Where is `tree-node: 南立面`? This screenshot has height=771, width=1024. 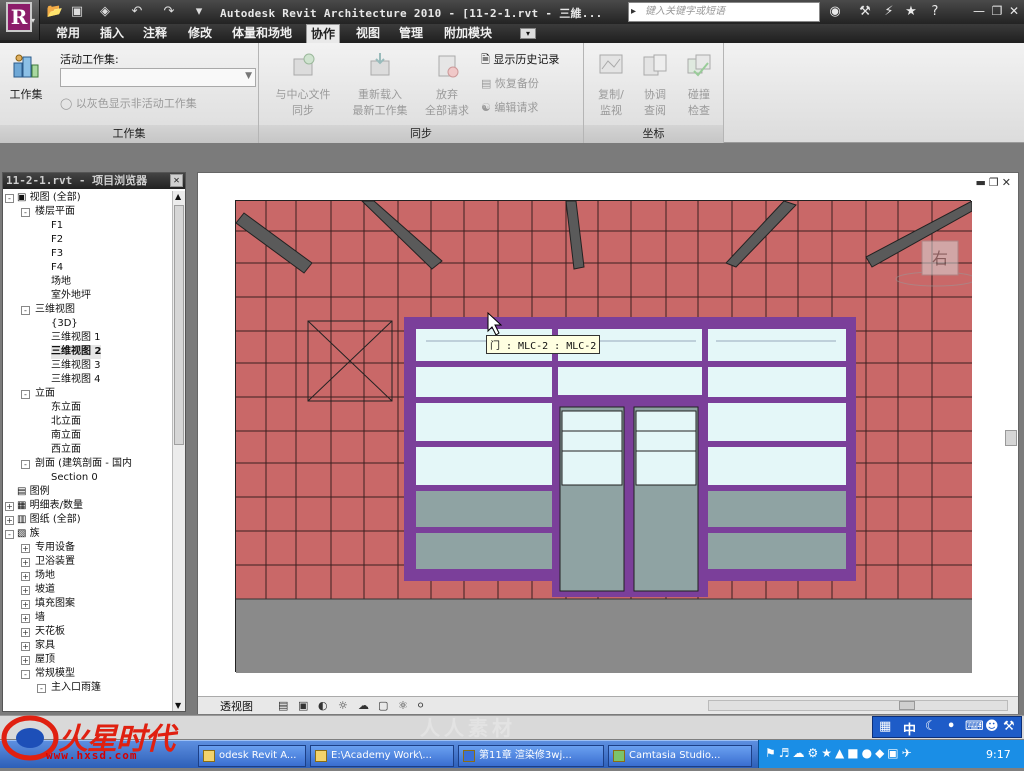 tree-node: 南立面 is located at coordinates (66, 436).